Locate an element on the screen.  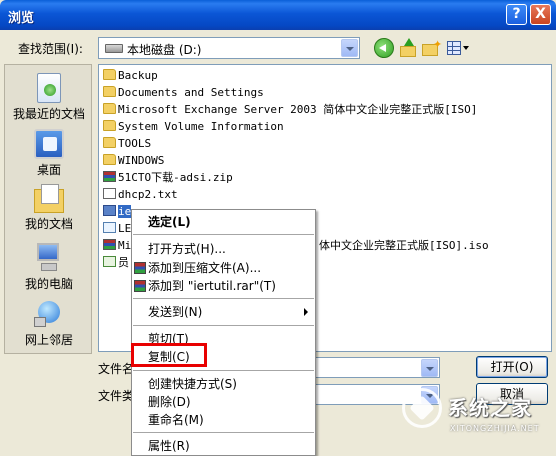
lookin-dropdown: 本地磁盘 (D:) is located at coordinates (229, 48).